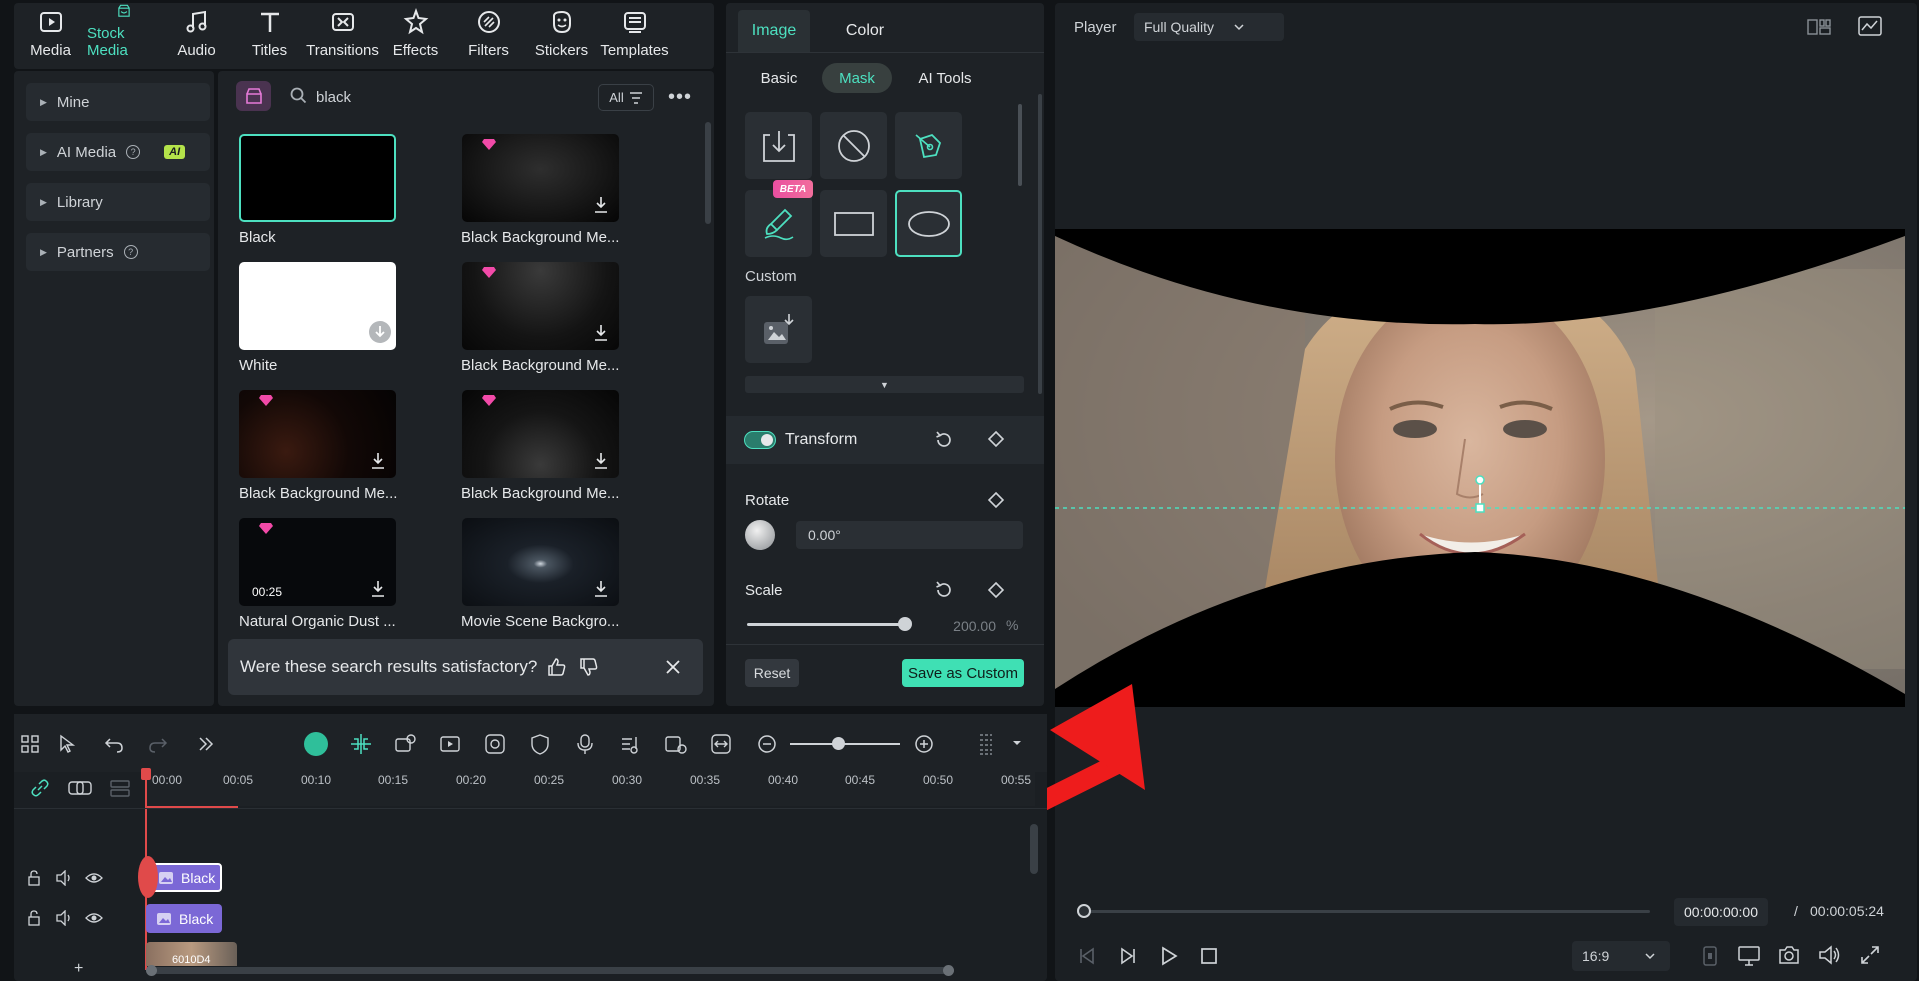  Describe the element at coordinates (767, 744) in the screenshot. I see `zoom-out-icon` at that location.